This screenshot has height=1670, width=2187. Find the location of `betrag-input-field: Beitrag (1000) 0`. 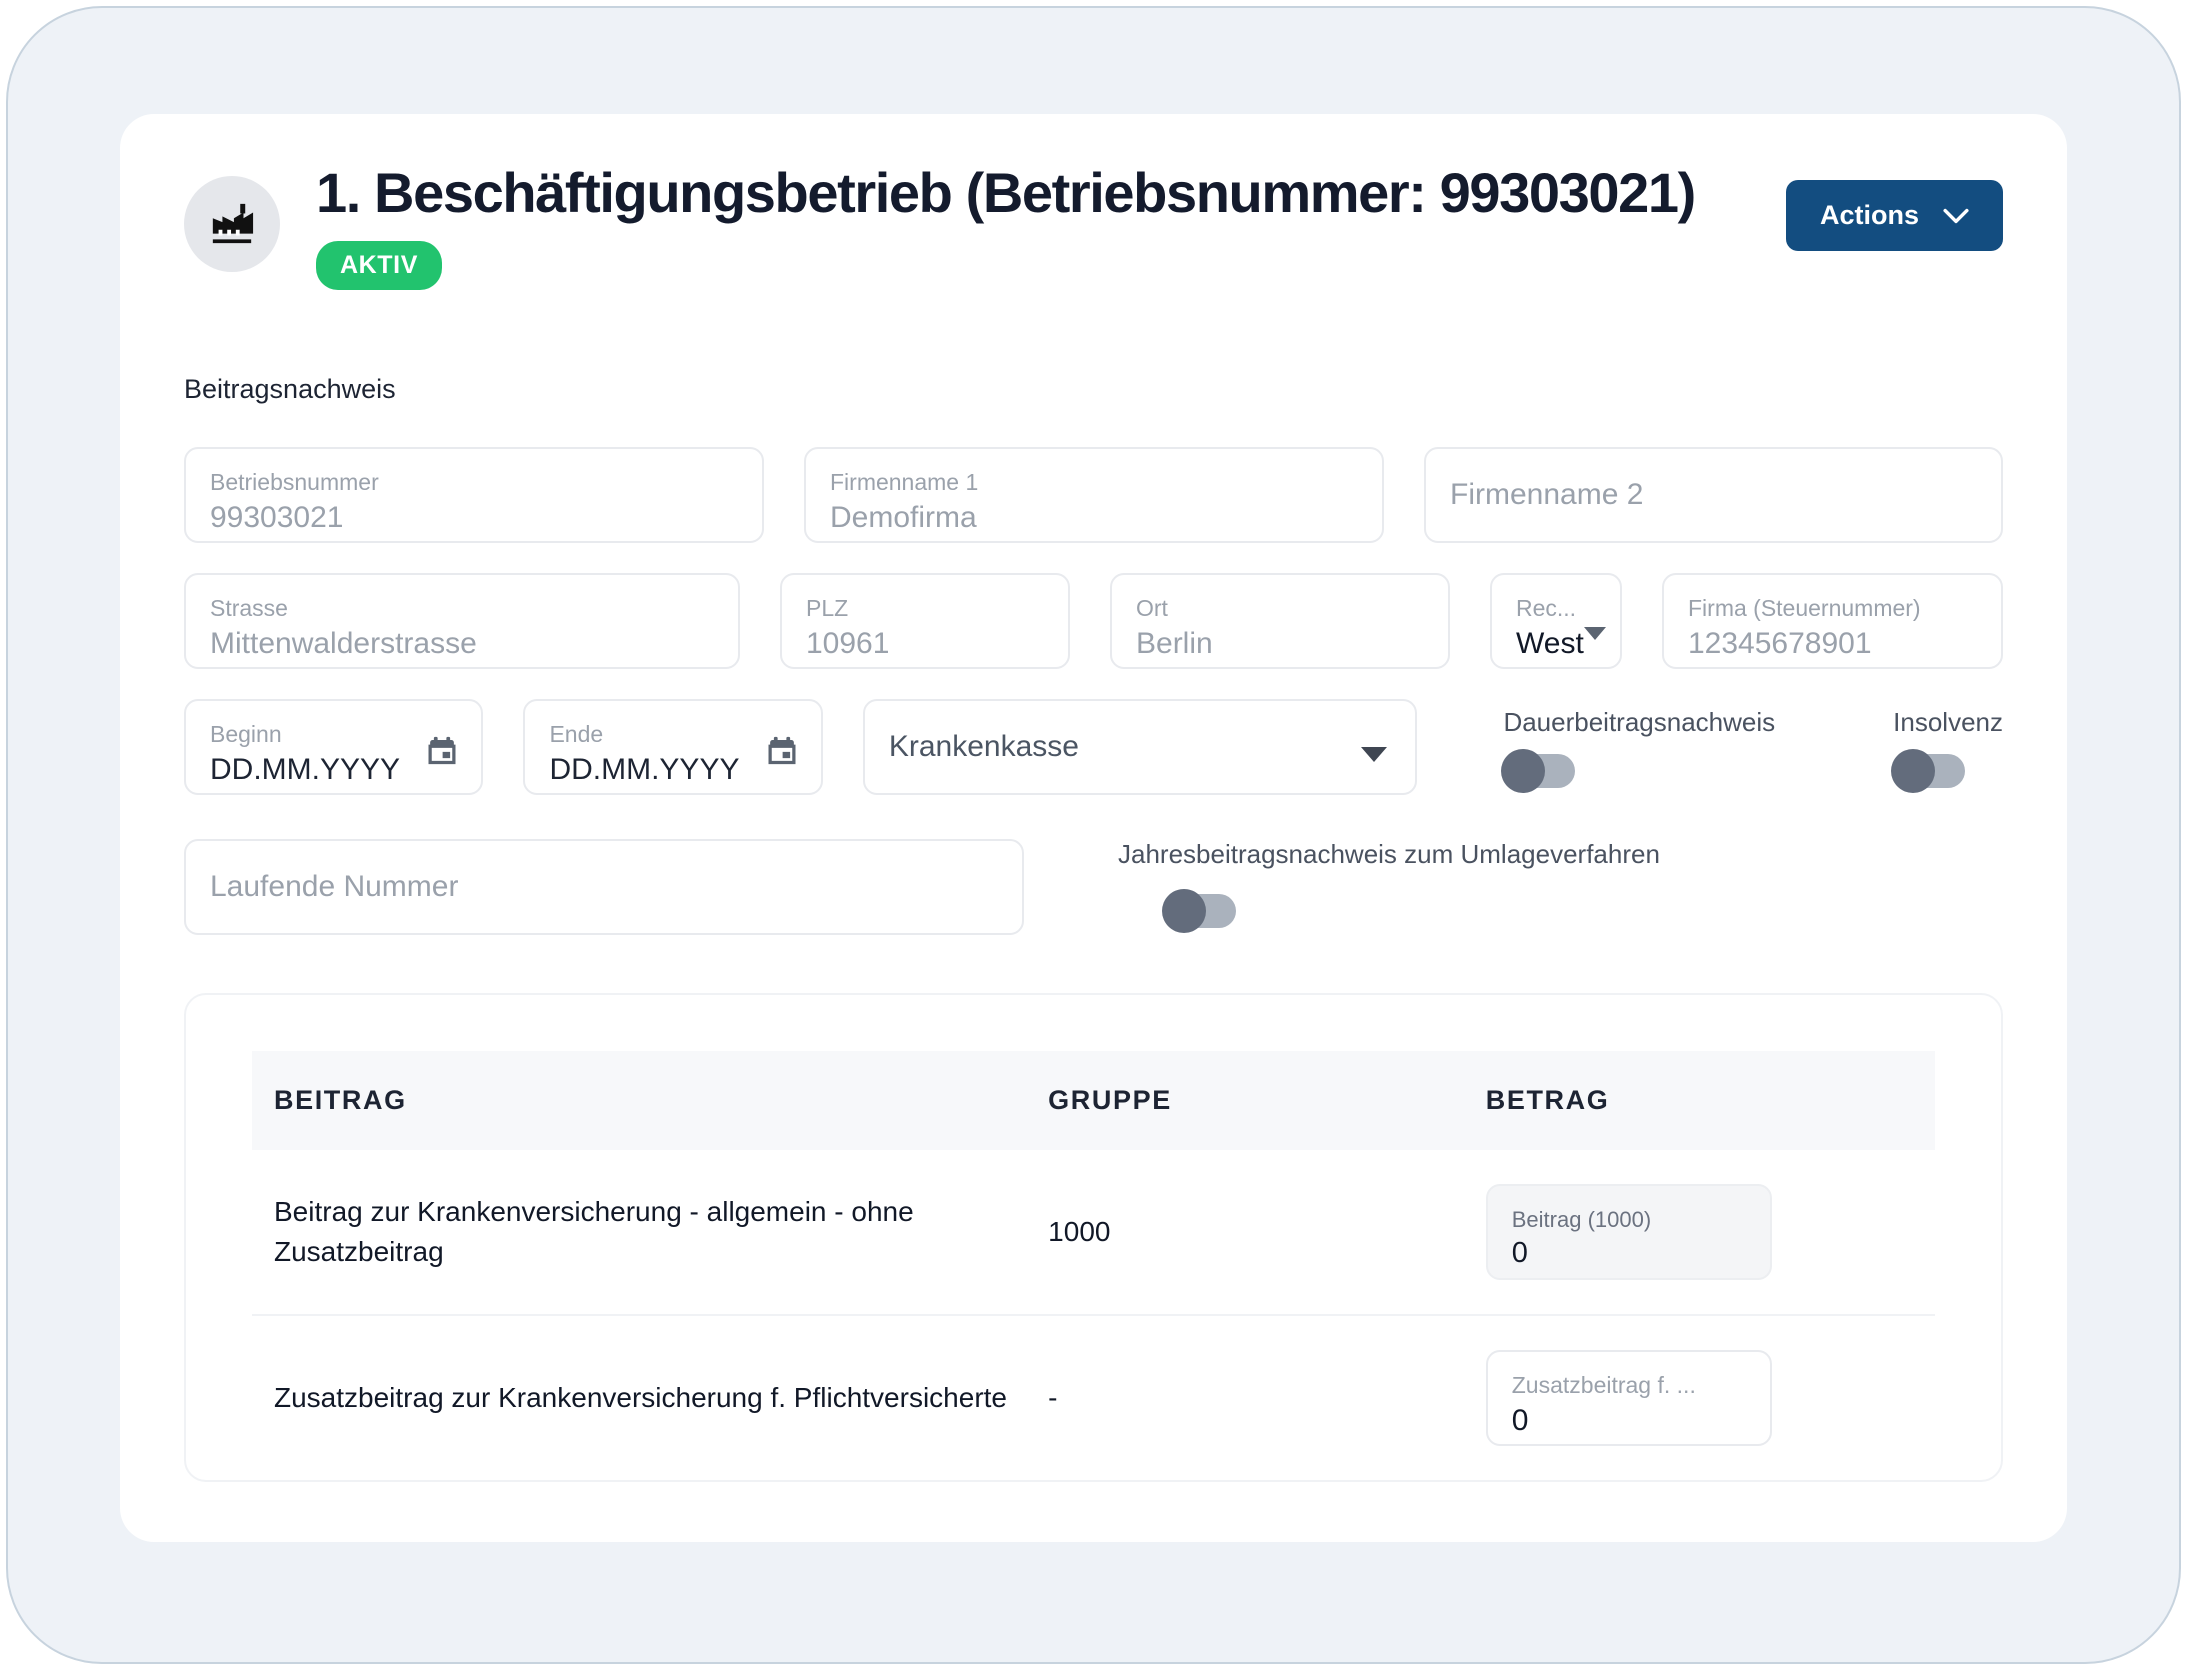

betrag-input-field: Beitrag (1000) 0 is located at coordinates (1628, 1231).